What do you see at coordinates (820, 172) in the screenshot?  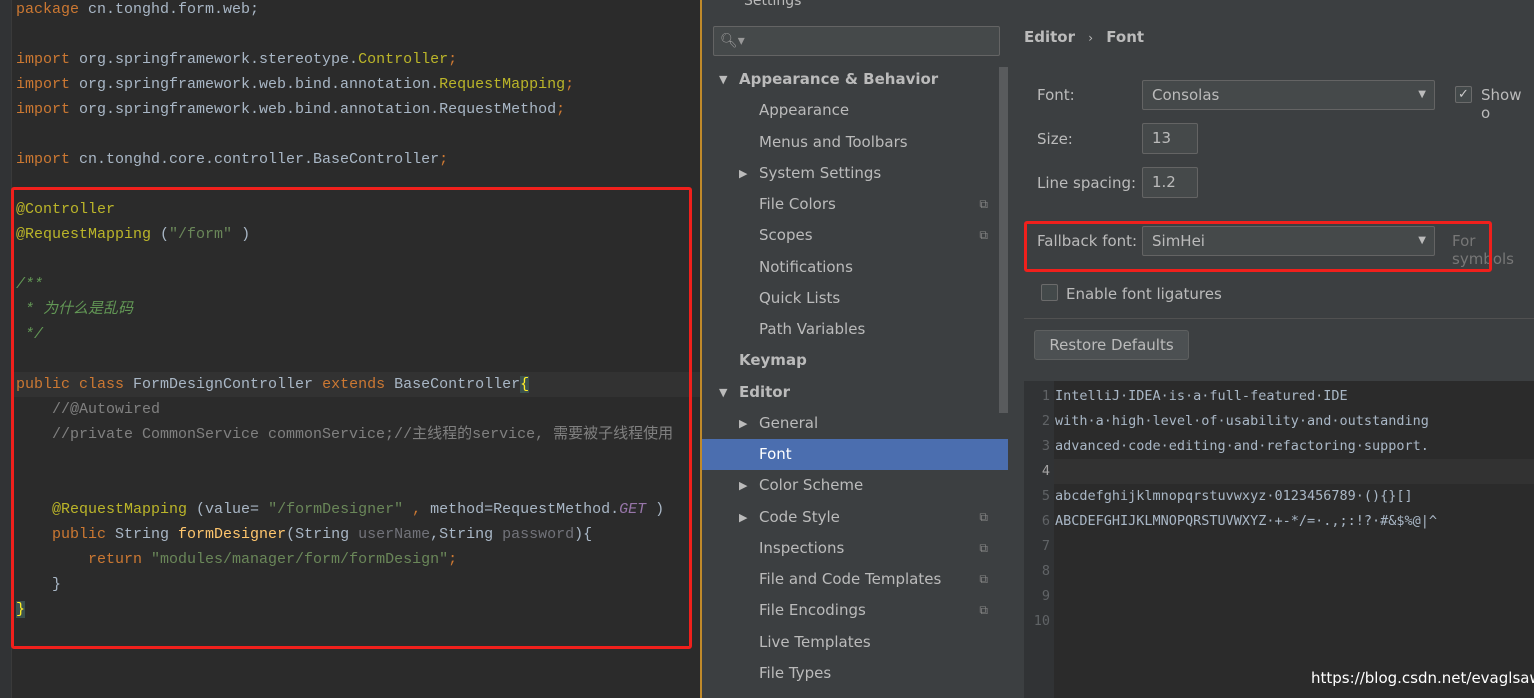 I see `tree-item-label: System Settings` at bounding box center [820, 172].